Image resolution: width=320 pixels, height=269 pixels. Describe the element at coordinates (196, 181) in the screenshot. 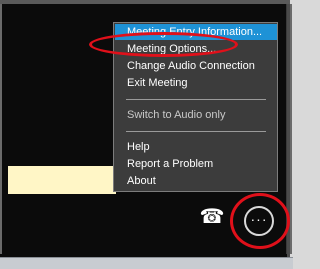

I see `menu-item-about: About` at that location.